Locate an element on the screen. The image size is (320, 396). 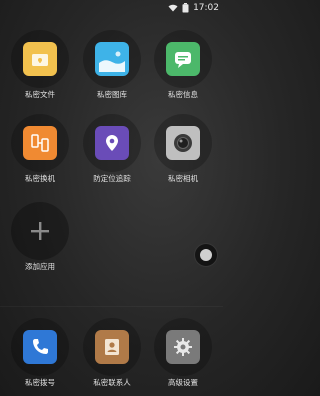
app-label: 防定位追踪 is located at coordinates (112, 178).